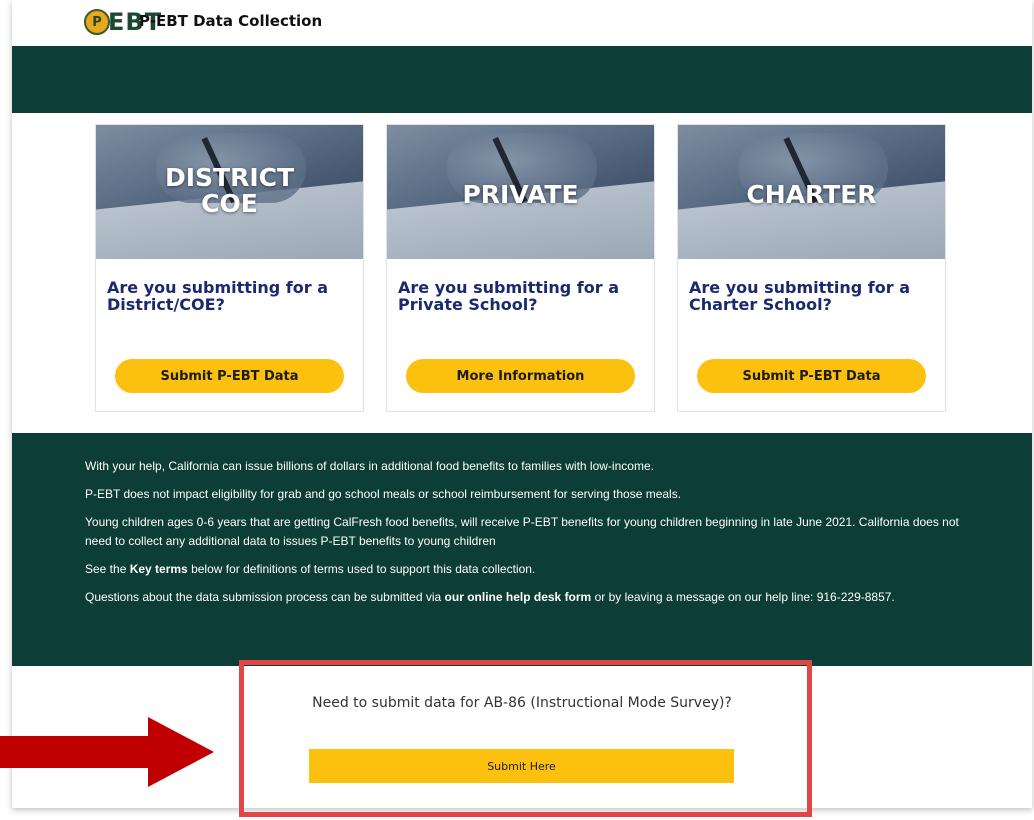 This screenshot has width=1034, height=820. I want to click on more-information-button: More Information, so click(520, 376).